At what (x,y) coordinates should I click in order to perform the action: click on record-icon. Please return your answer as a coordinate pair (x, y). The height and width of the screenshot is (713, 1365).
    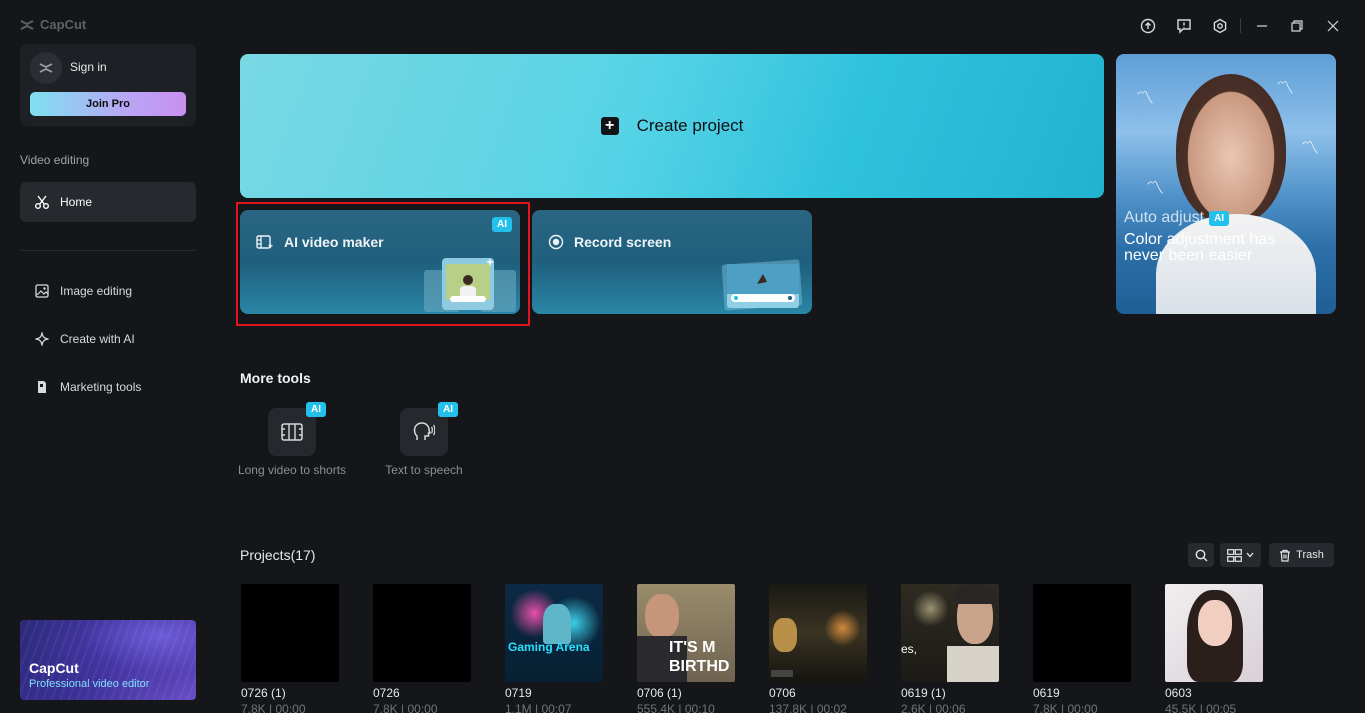
    Looking at the image, I should click on (556, 242).